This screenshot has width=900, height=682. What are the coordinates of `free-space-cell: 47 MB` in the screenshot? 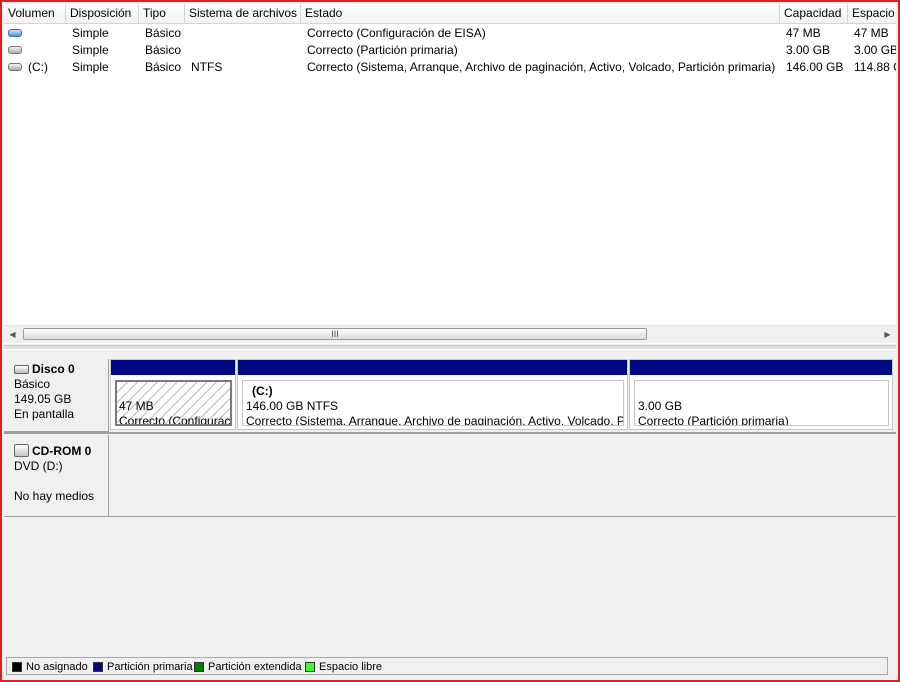 It's located at (871, 33).